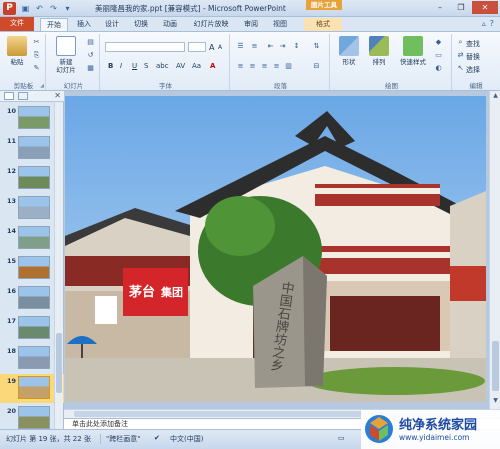  I want to click on group-editing: ⌕ 查找 ⇄ 替换 ↖ 选择 编辑, so click(476, 62).